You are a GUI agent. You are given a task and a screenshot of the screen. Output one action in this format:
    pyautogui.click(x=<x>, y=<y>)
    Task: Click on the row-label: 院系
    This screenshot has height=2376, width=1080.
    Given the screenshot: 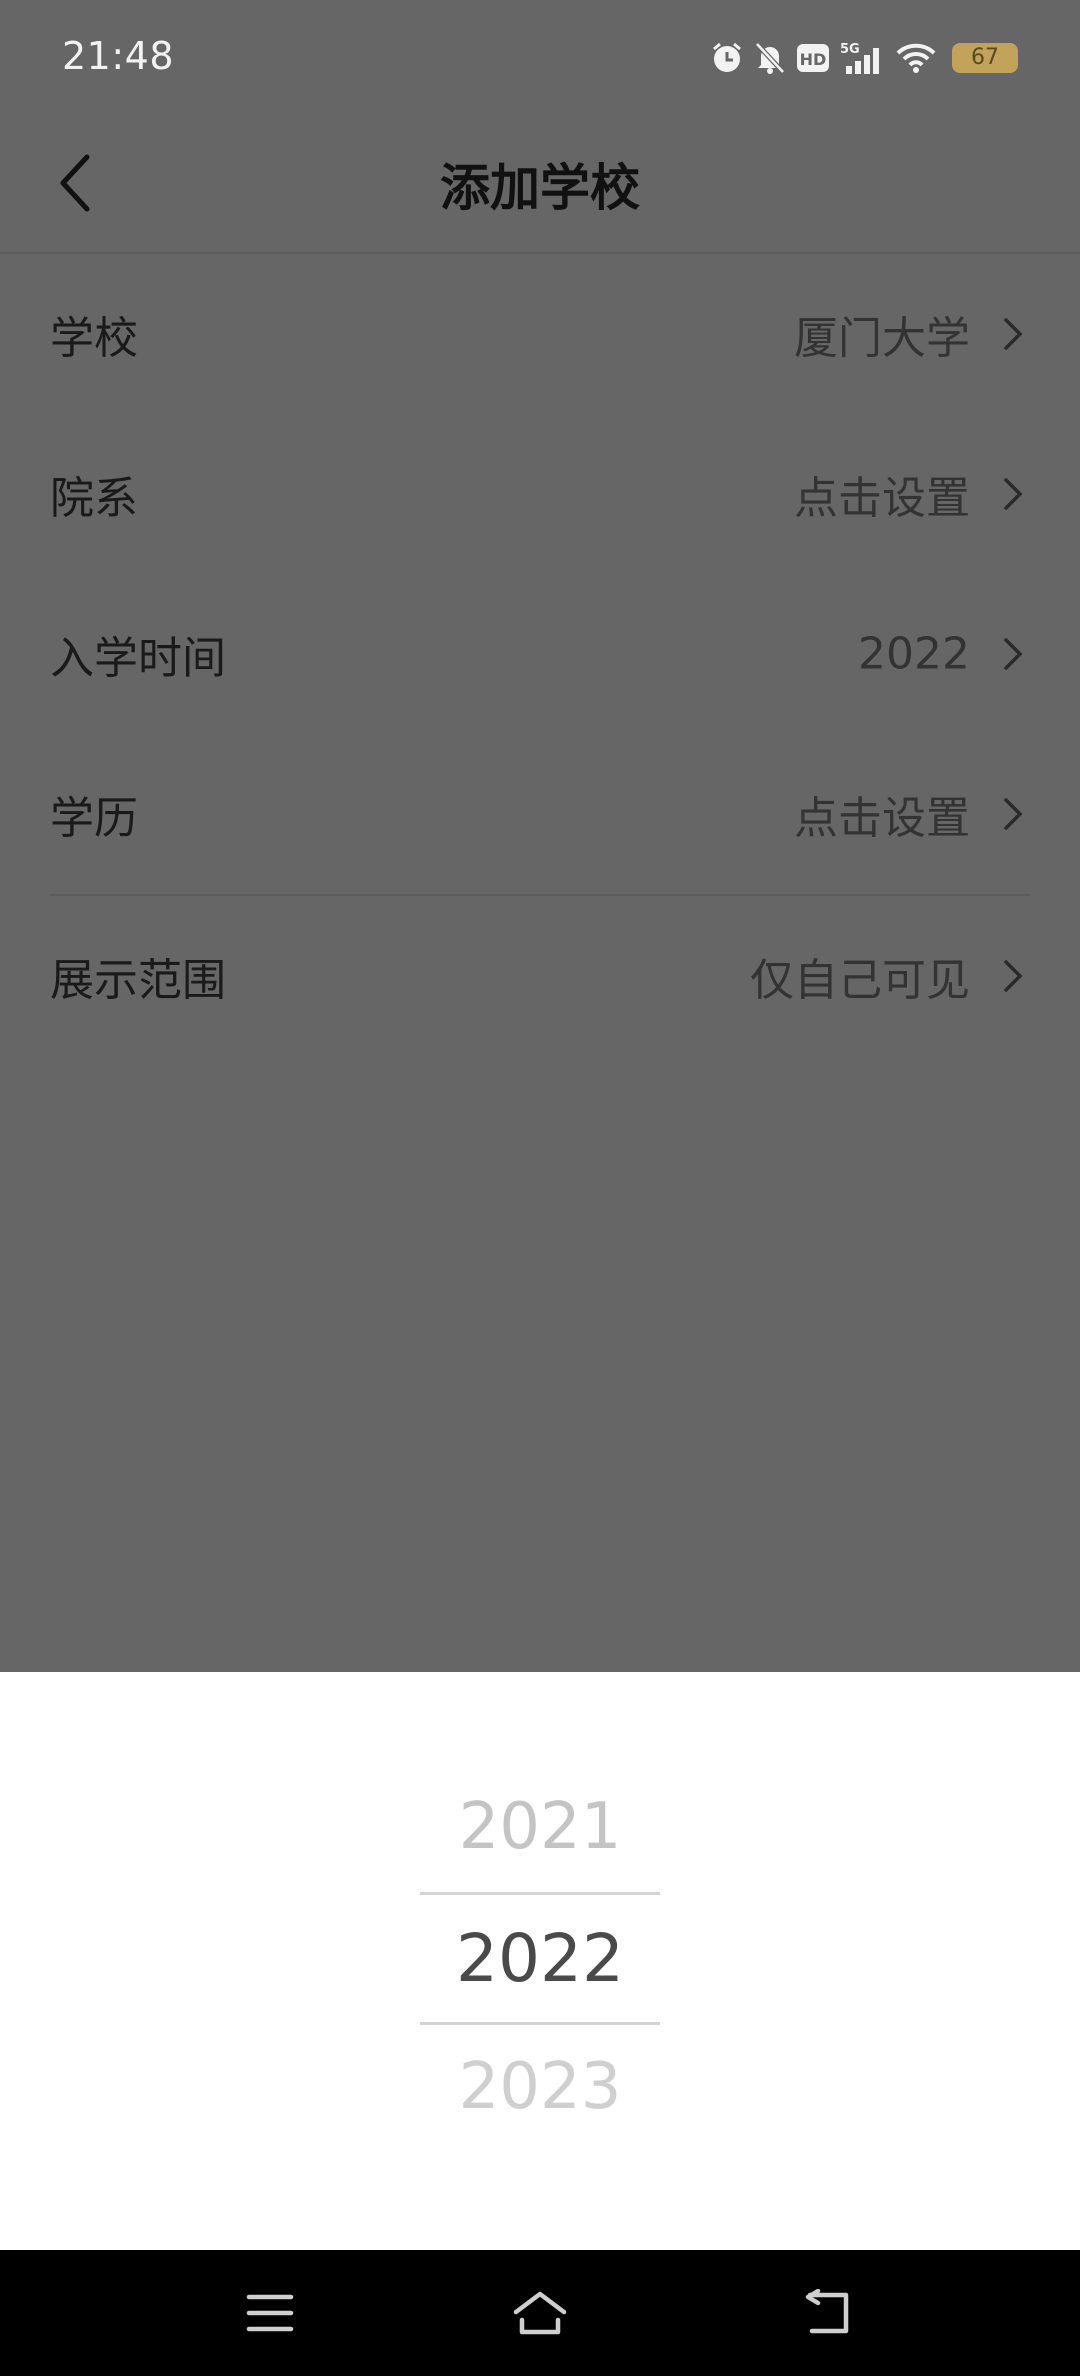 What is the action you would take?
    pyautogui.click(x=94, y=498)
    